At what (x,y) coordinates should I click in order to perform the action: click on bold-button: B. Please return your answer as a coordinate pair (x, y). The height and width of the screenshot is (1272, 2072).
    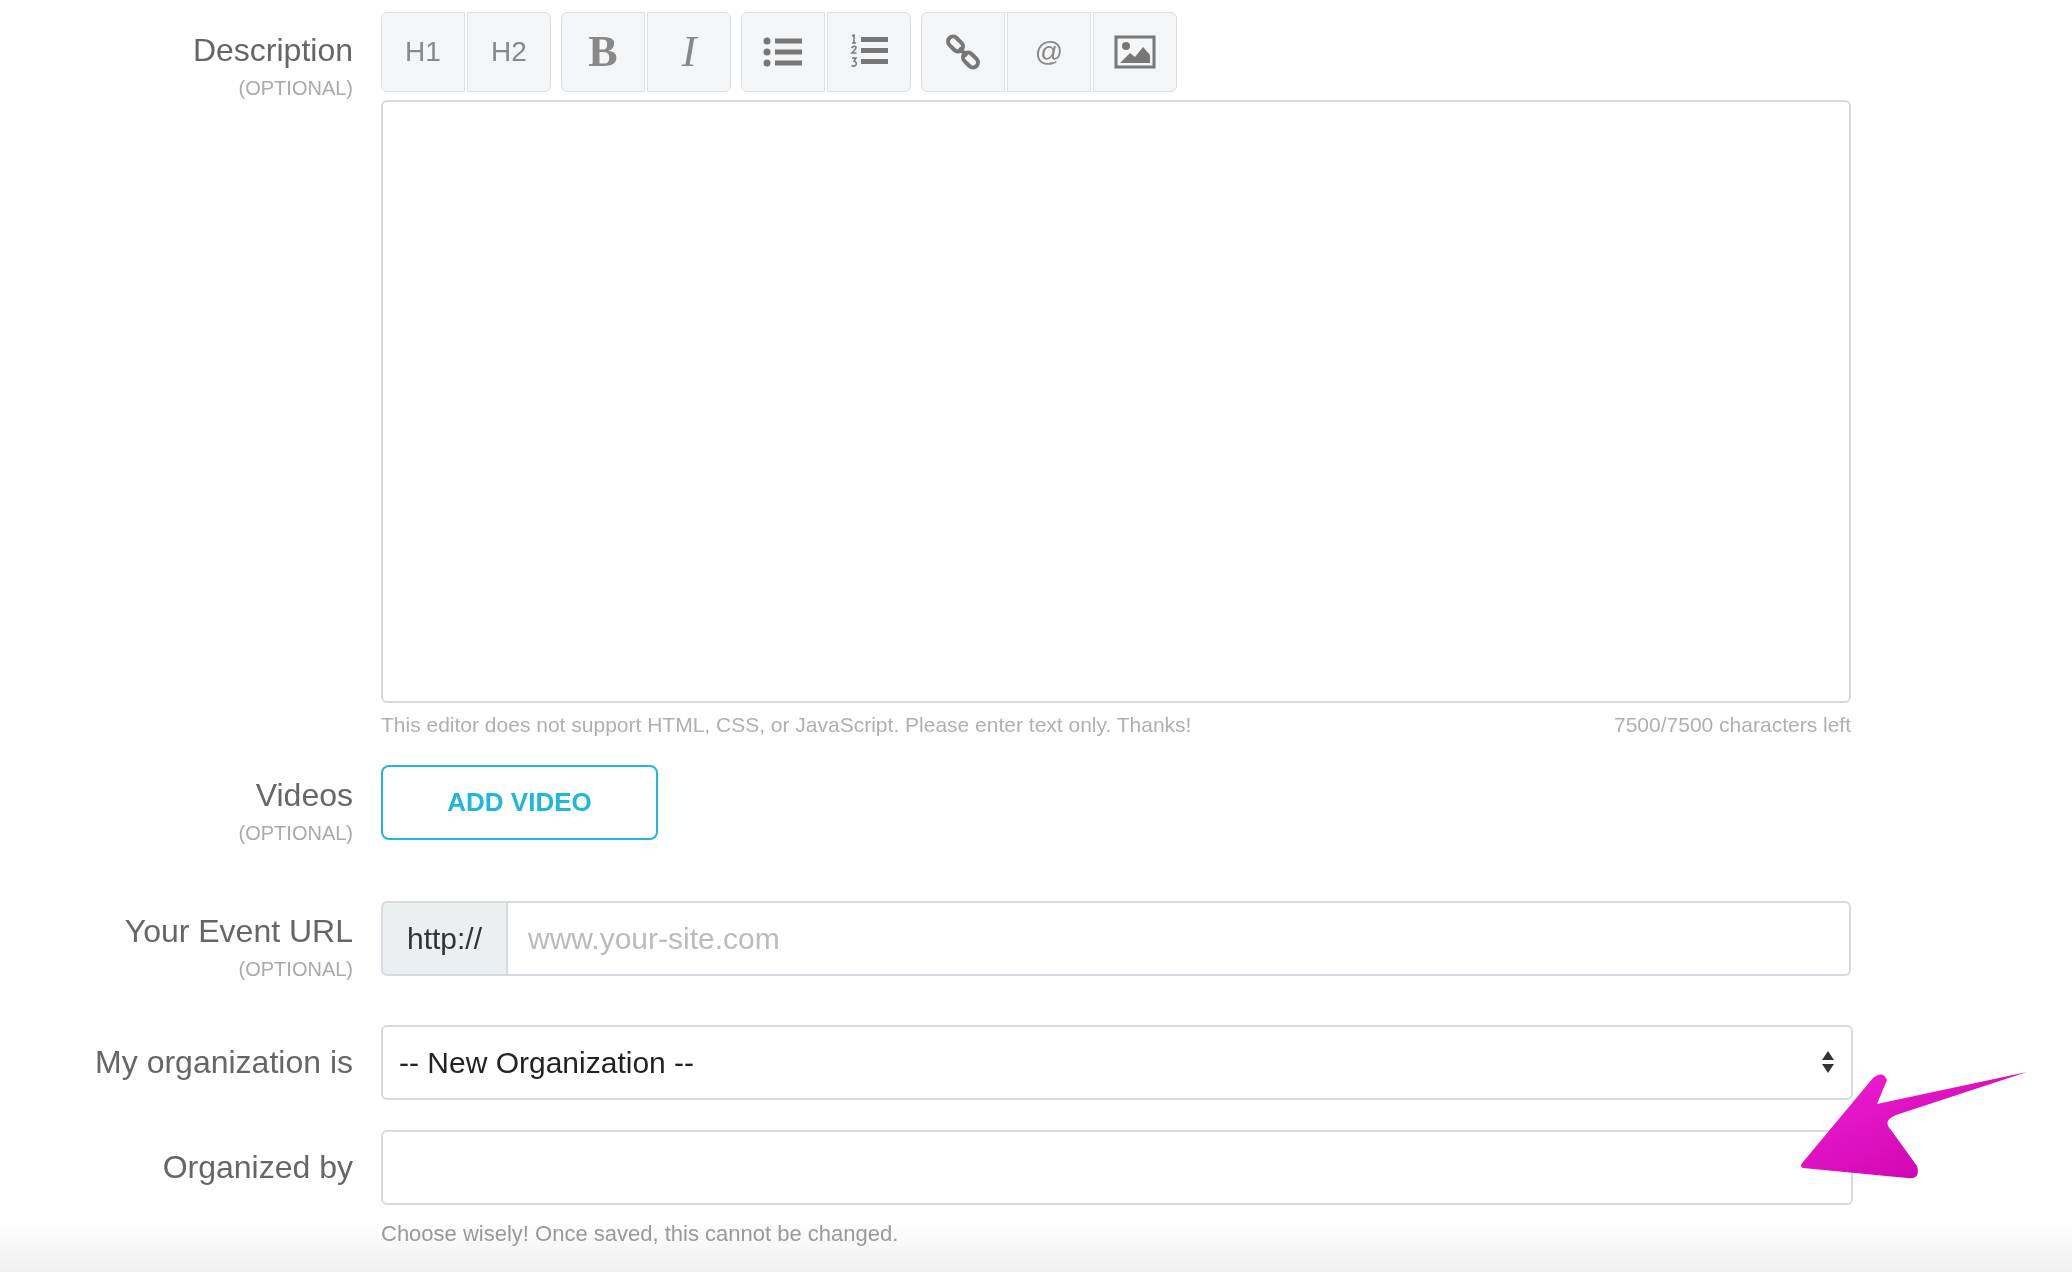
    Looking at the image, I should click on (603, 52).